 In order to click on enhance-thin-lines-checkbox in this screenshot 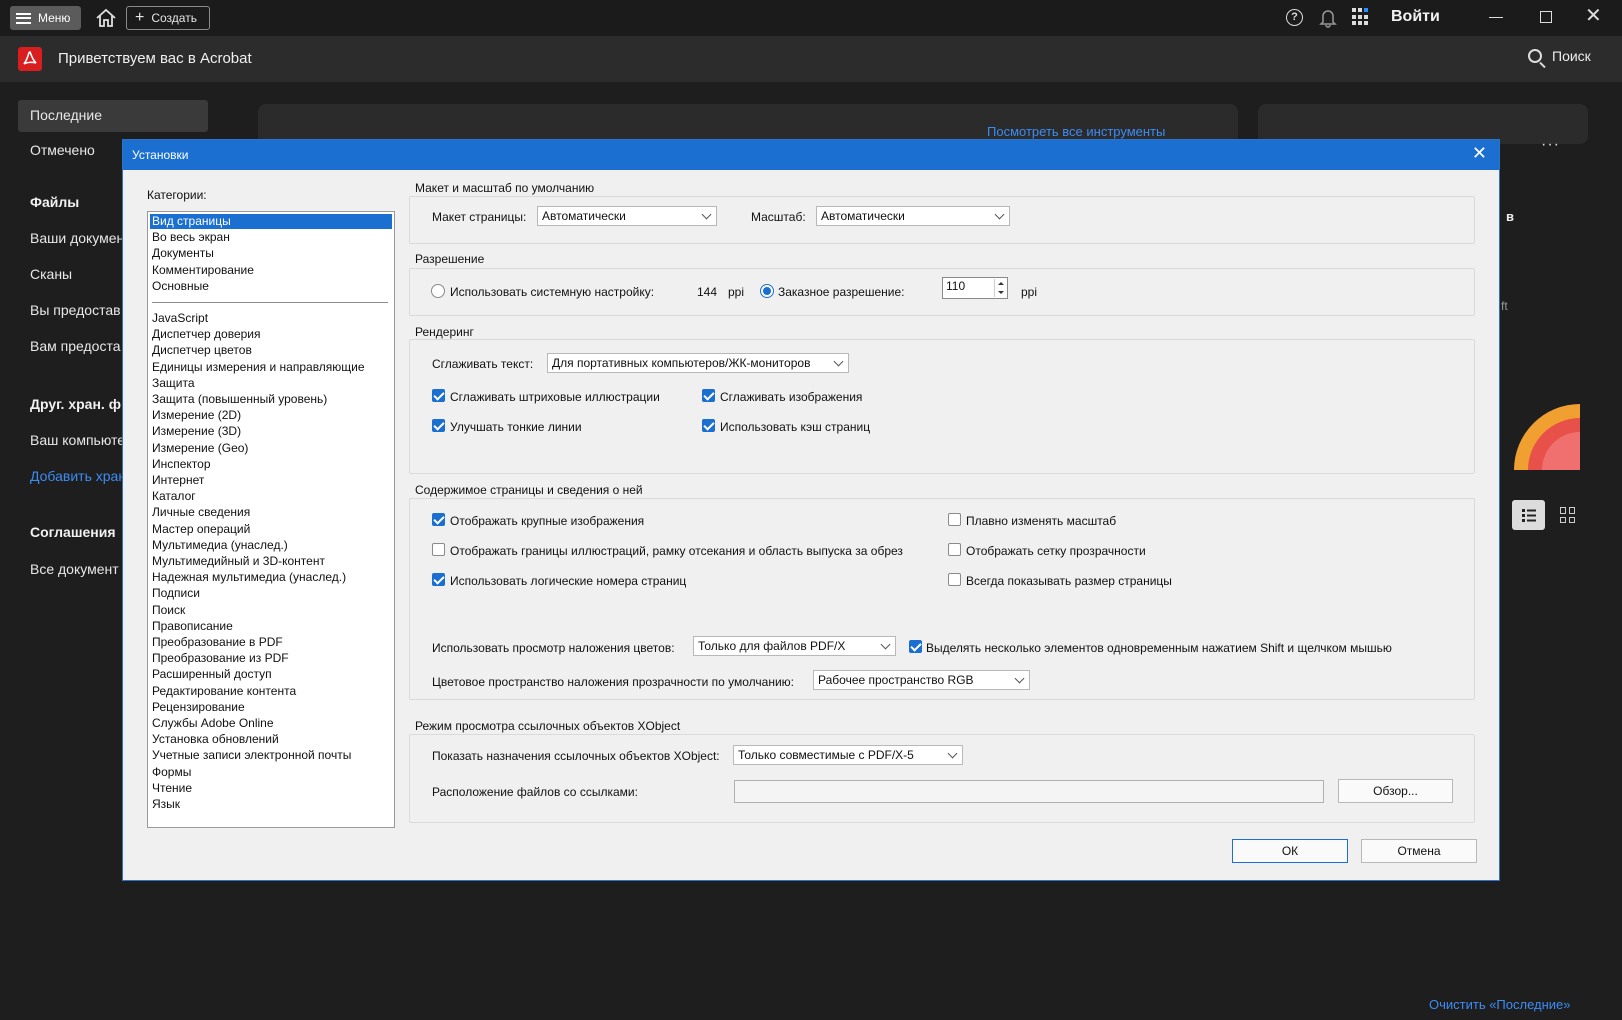, I will do `click(438, 425)`.